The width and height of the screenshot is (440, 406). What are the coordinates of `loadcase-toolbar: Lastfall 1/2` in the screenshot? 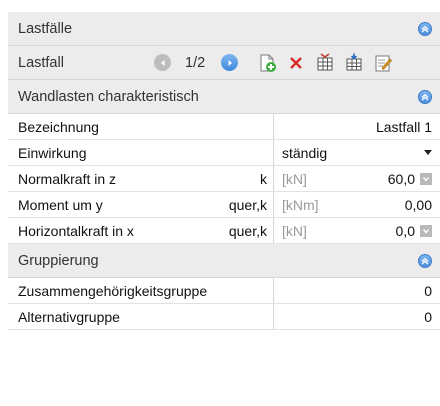 It's located at (224, 63).